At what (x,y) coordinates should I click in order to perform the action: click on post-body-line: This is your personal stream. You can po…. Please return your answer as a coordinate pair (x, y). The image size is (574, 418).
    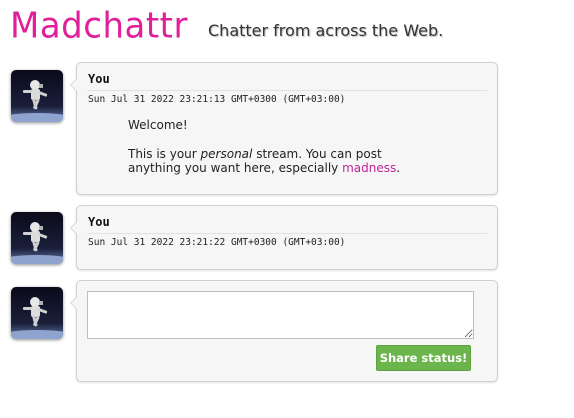
    Looking at the image, I should click on (255, 154).